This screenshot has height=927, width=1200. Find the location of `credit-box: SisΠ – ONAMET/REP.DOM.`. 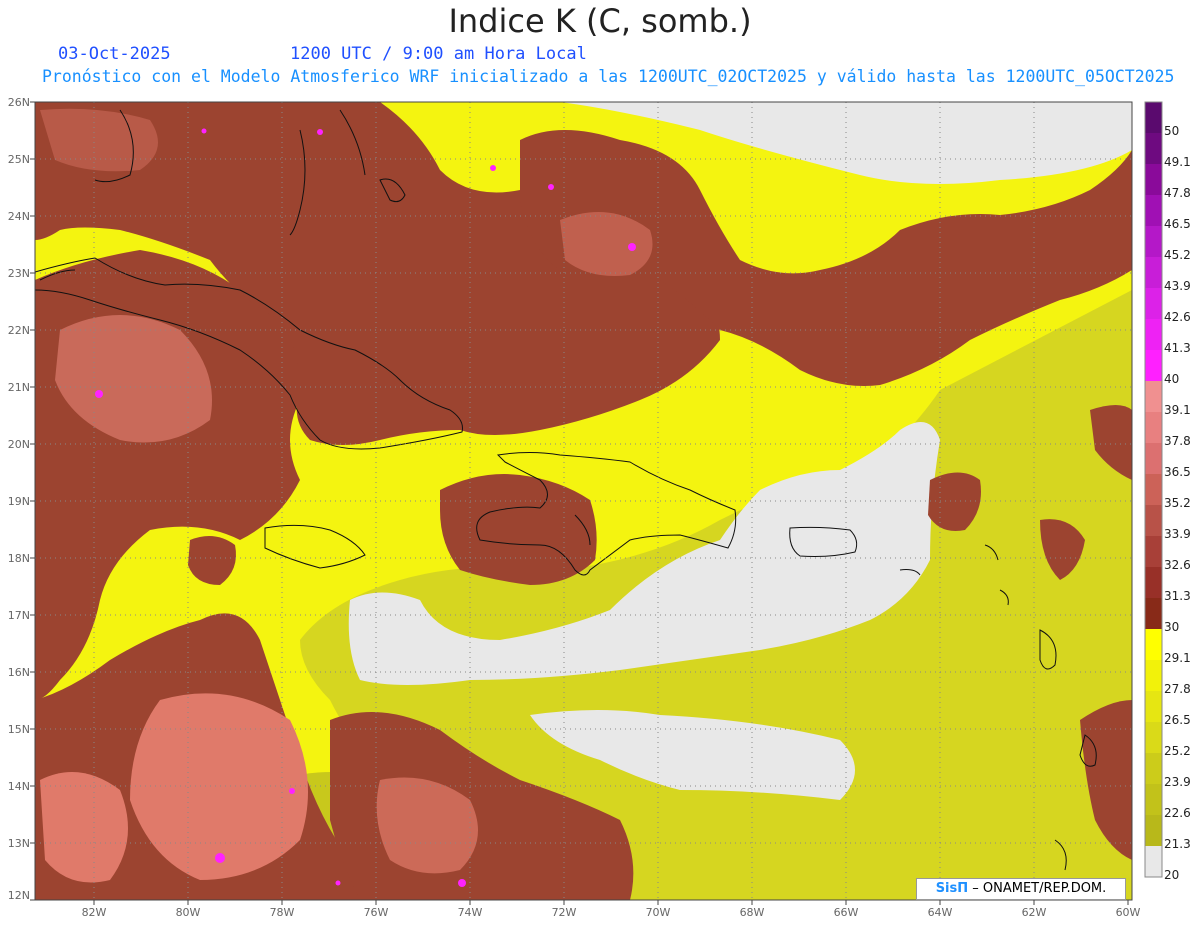

credit-box: SisΠ – ONAMET/REP.DOM. is located at coordinates (1021, 889).